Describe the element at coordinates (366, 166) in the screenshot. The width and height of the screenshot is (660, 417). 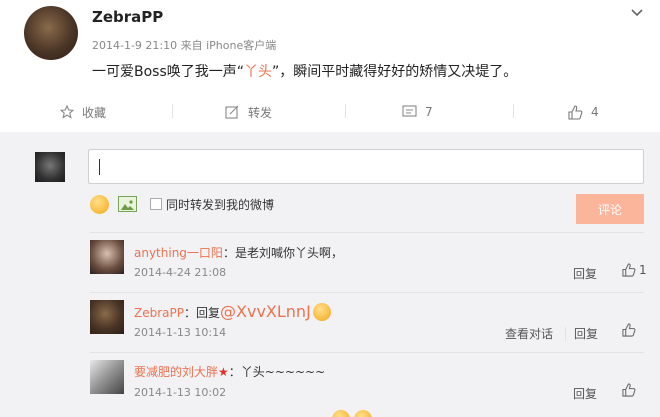
I see `comment-input` at that location.